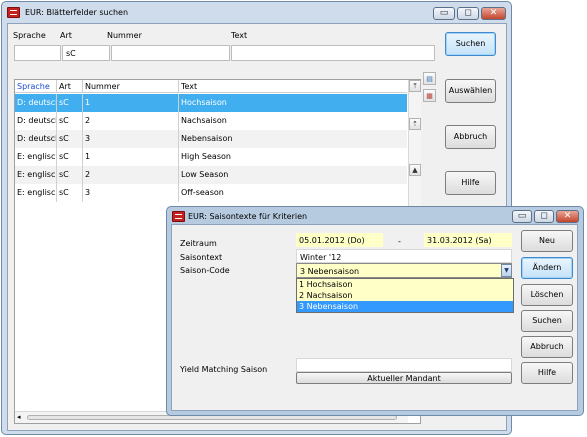 The image size is (587, 437). What do you see at coordinates (70, 86) in the screenshot?
I see `header-art: Art` at bounding box center [70, 86].